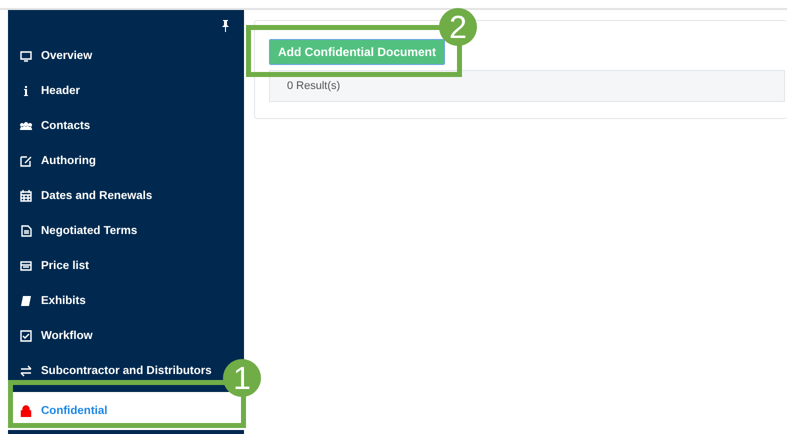 The width and height of the screenshot is (787, 434). I want to click on edit-icon, so click(26, 160).